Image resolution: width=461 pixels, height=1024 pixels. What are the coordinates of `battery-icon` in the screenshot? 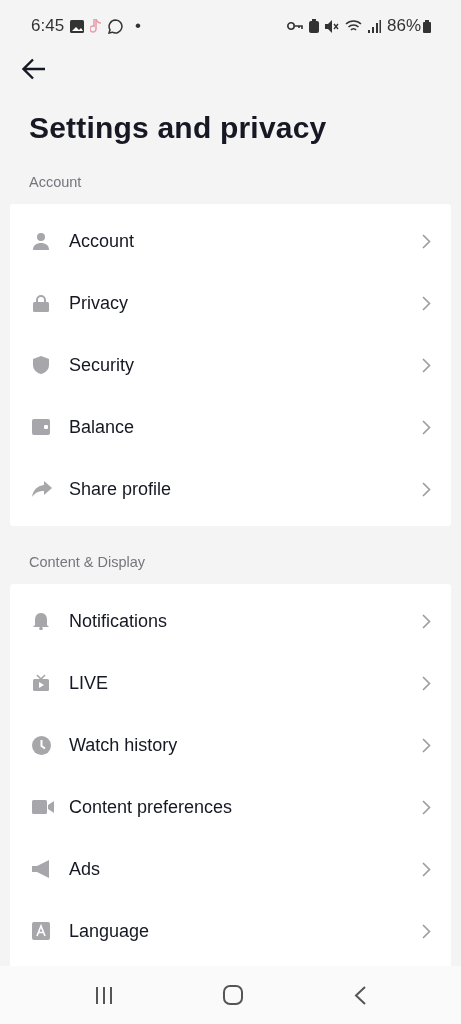 It's located at (427, 26).